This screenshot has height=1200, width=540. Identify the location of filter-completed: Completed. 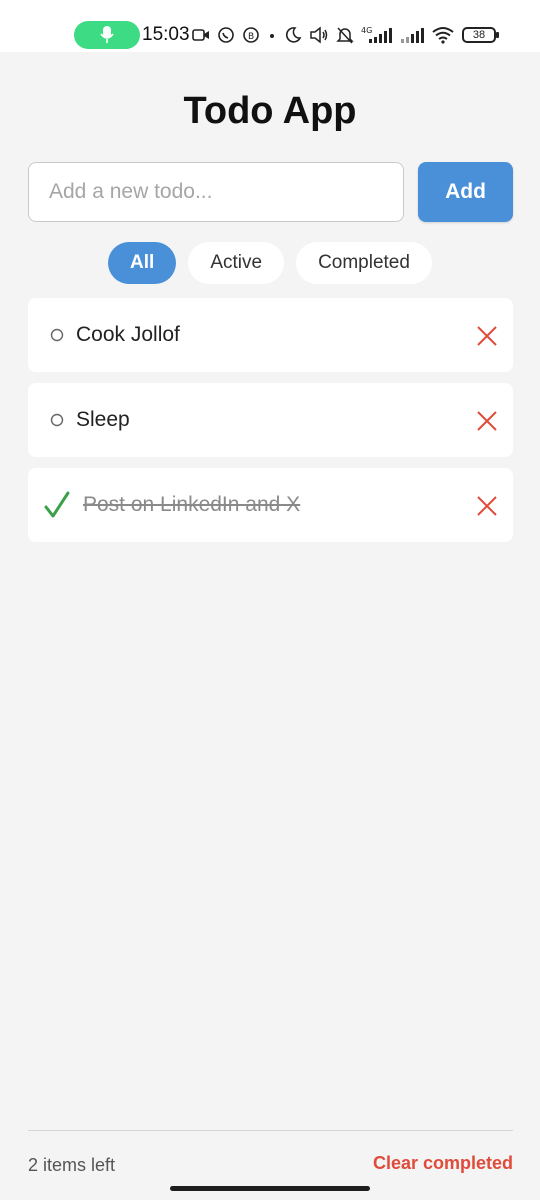
(364, 263).